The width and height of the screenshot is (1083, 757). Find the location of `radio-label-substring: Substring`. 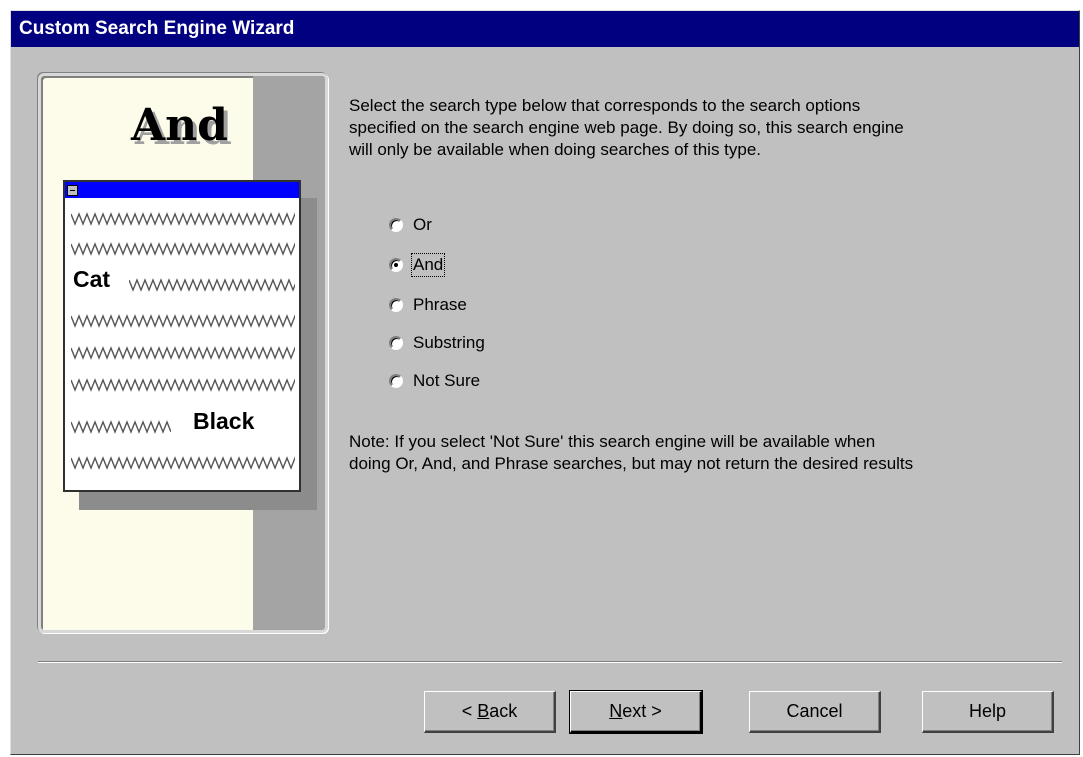

radio-label-substring: Substring is located at coordinates (449, 343).